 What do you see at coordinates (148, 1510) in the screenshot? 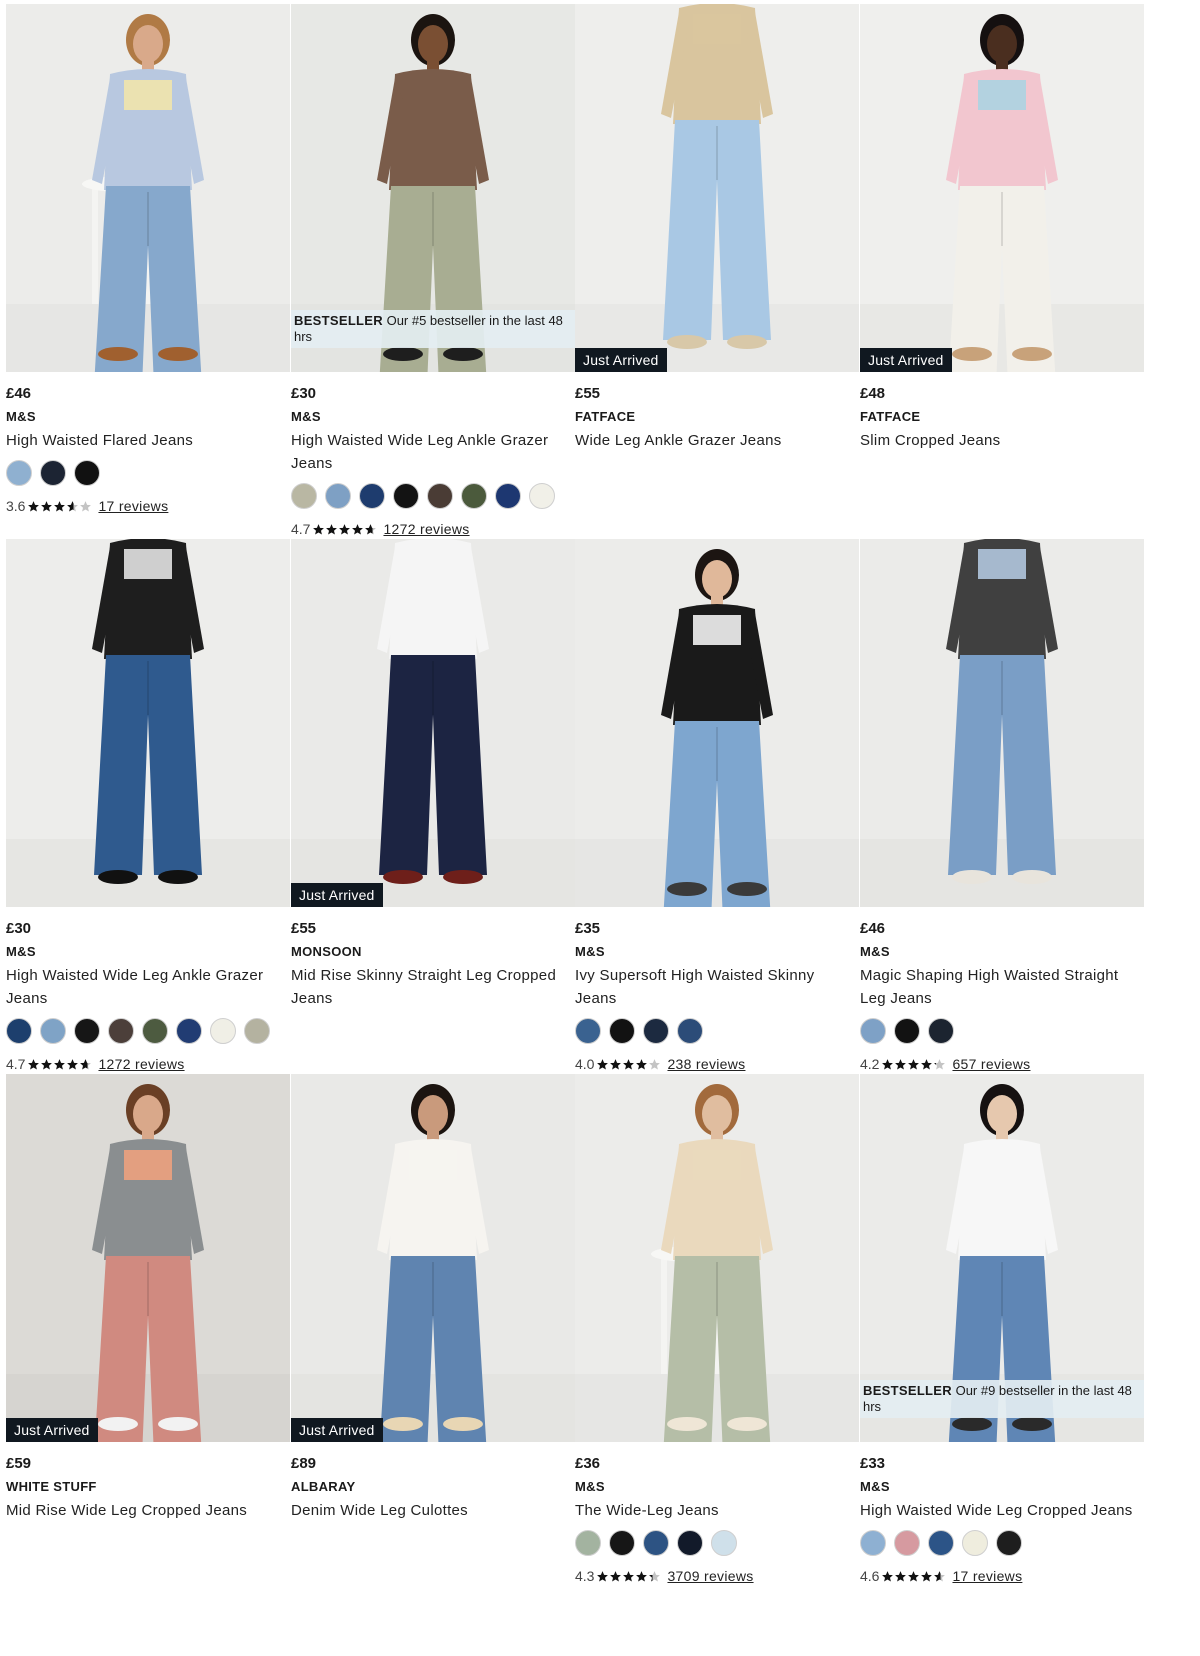
I see `product-name-link: Mid Rise Wide Leg Cropped Jeans` at bounding box center [148, 1510].